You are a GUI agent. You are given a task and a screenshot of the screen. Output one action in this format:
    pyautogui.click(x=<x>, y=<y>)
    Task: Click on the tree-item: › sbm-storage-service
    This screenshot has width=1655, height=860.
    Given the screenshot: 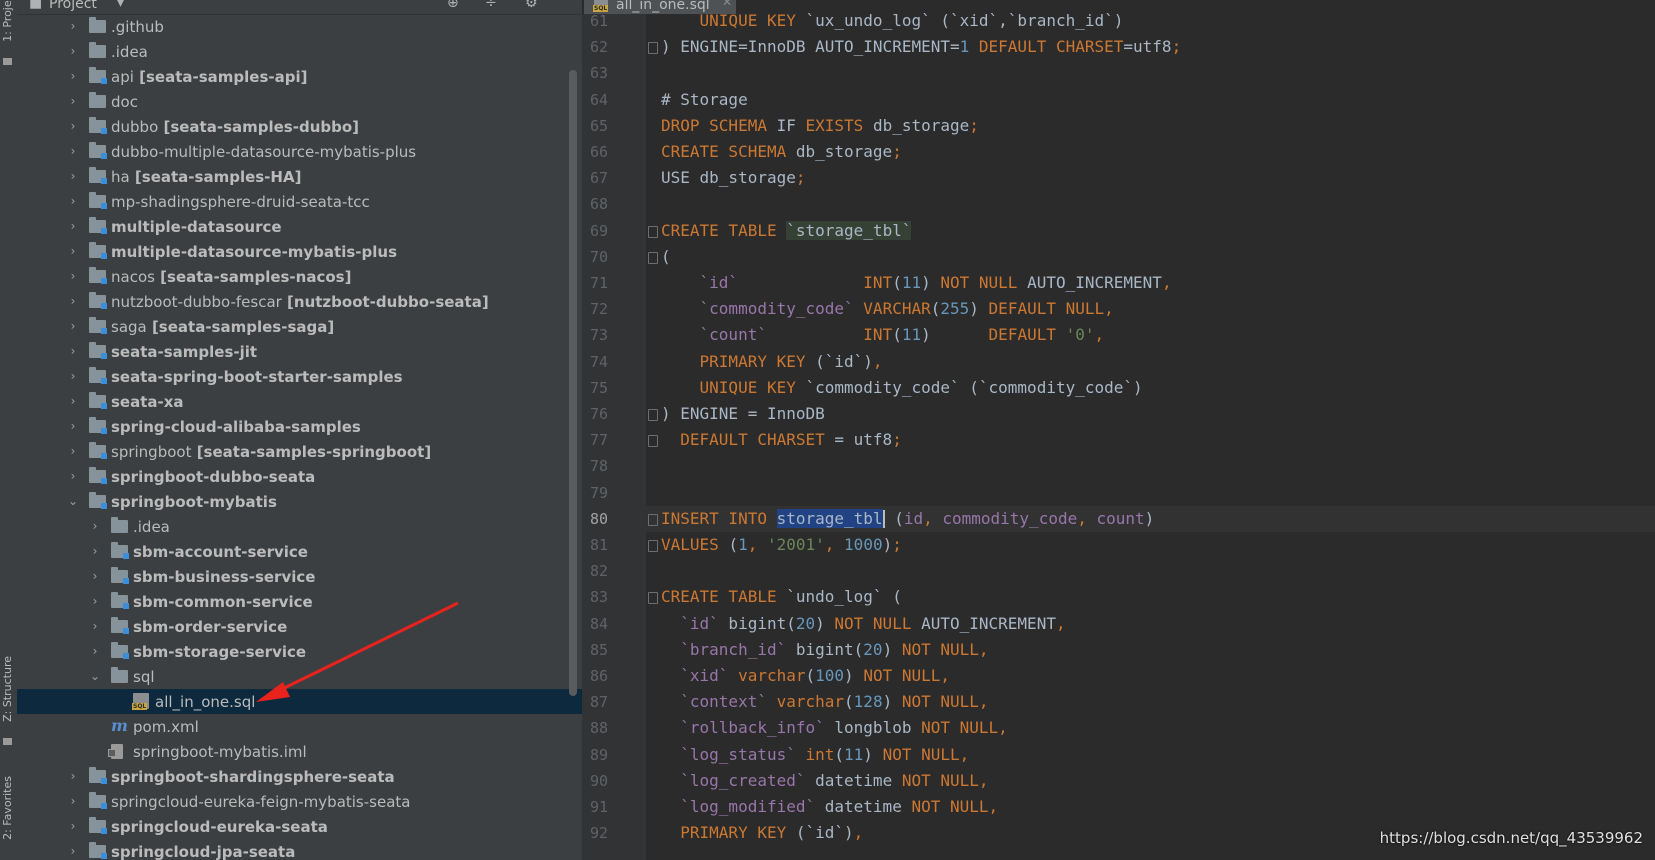 What is the action you would take?
    pyautogui.click(x=299, y=651)
    